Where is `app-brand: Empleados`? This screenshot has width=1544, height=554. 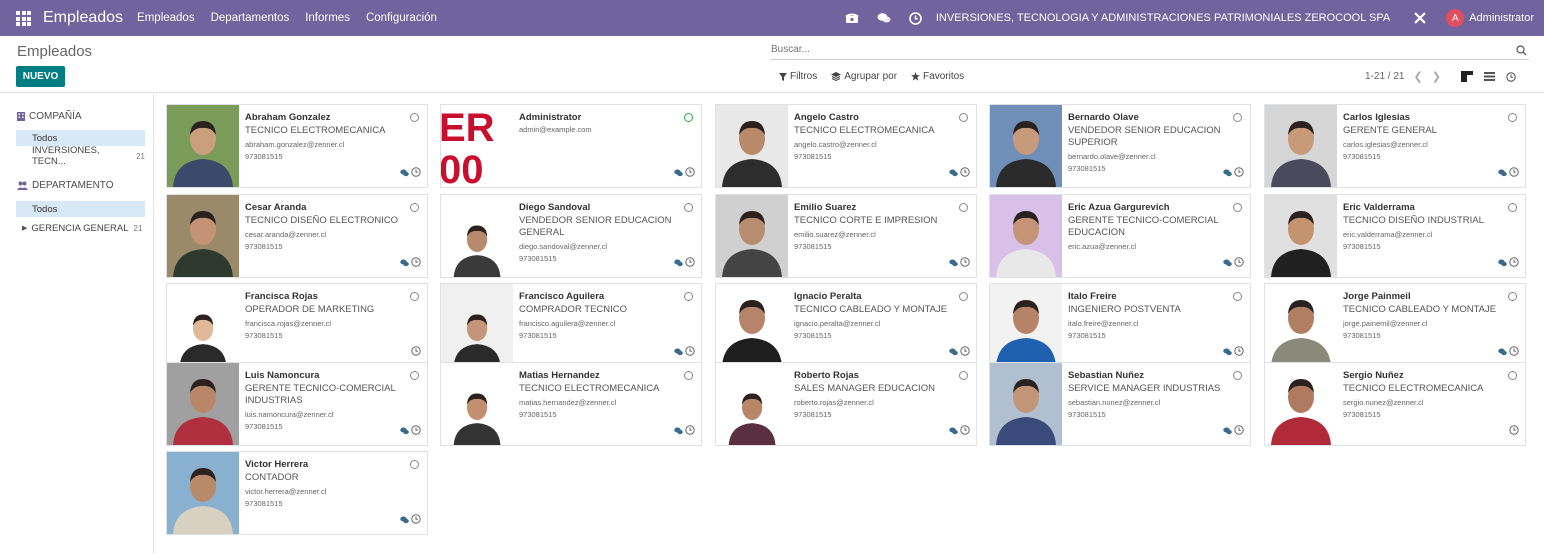 app-brand: Empleados is located at coordinates (83, 18).